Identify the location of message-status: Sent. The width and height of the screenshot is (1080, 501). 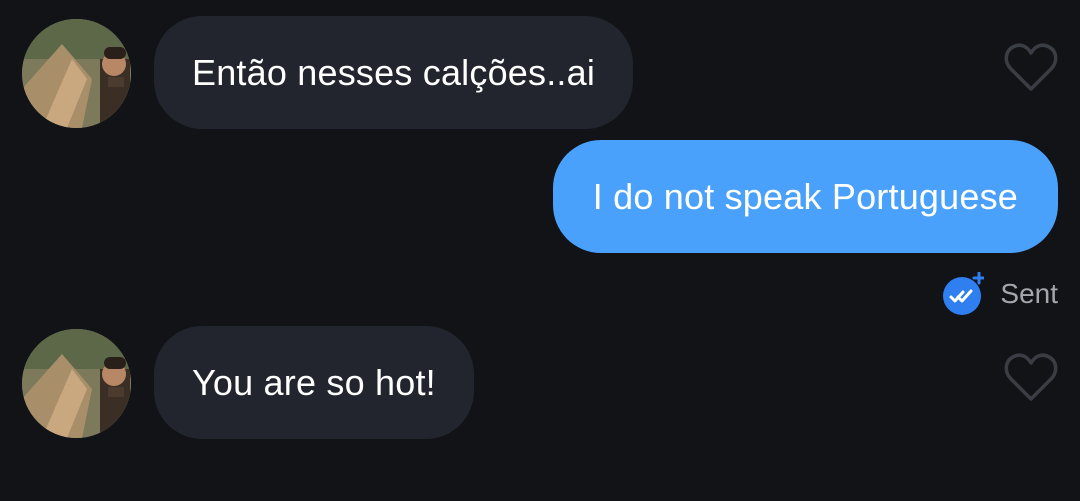
(1000, 293).